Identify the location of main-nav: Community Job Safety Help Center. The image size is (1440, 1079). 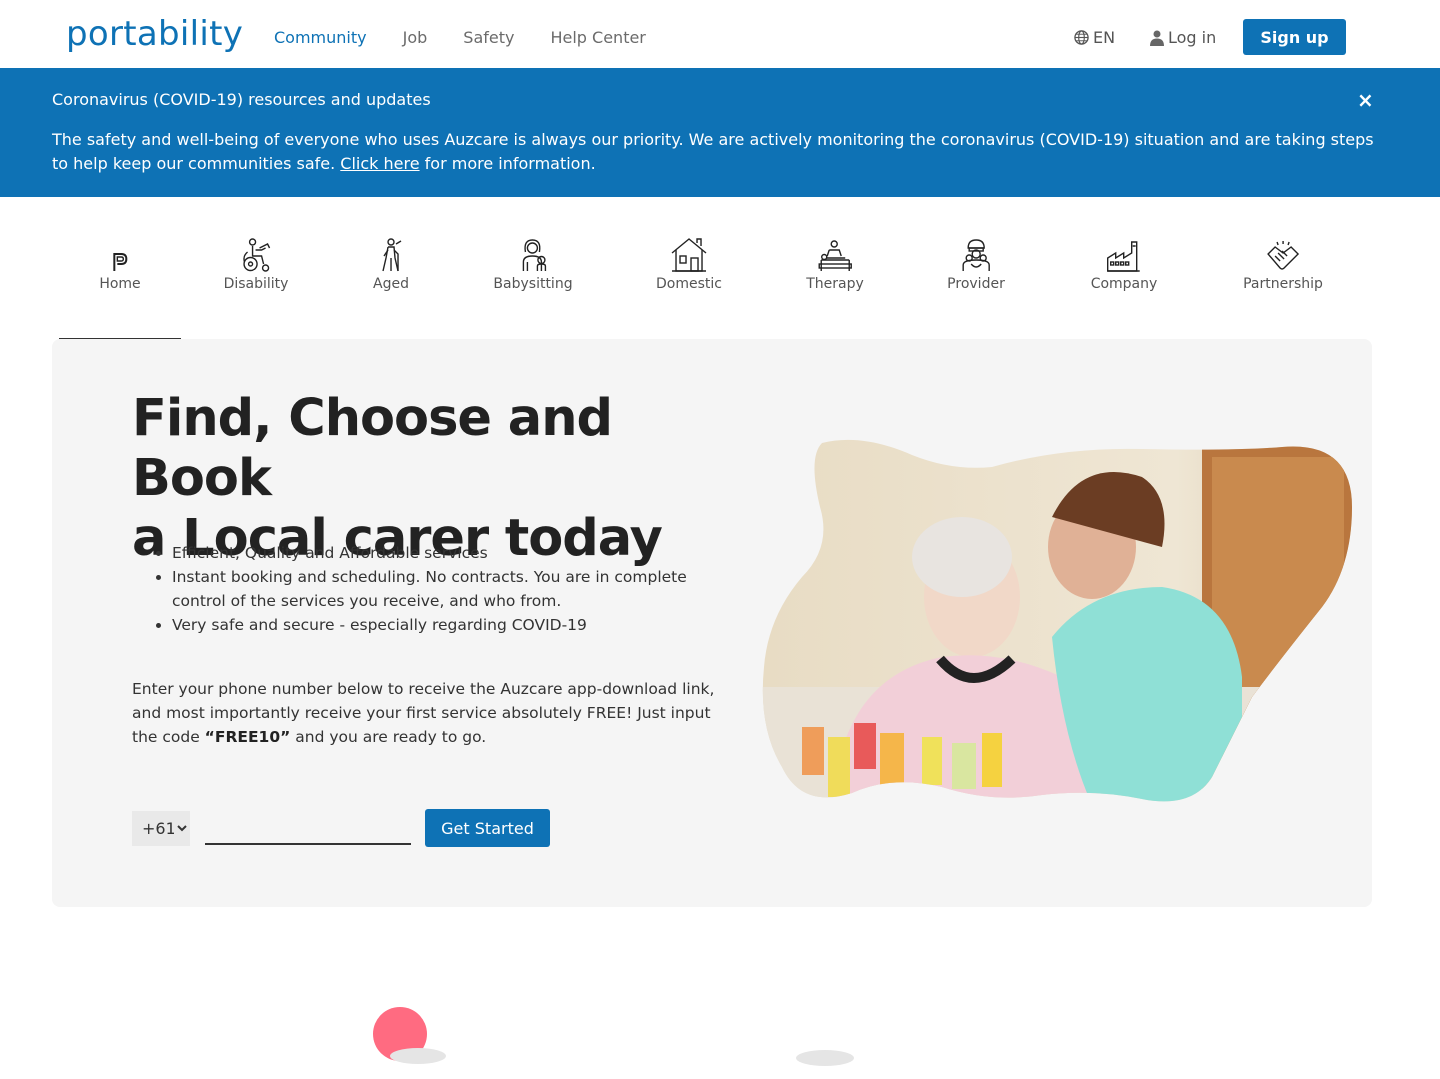
(478, 37).